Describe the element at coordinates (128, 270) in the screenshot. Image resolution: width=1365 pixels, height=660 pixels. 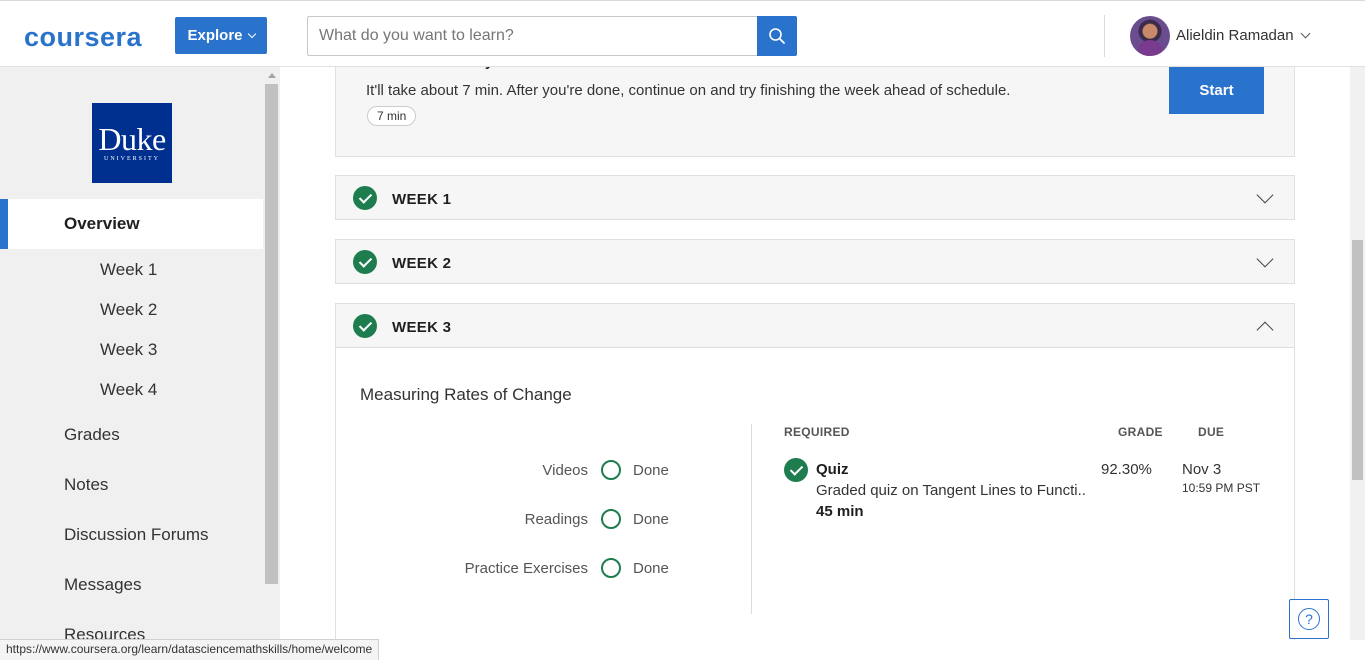
I see `sidebar-item-week-1: Week 1` at that location.